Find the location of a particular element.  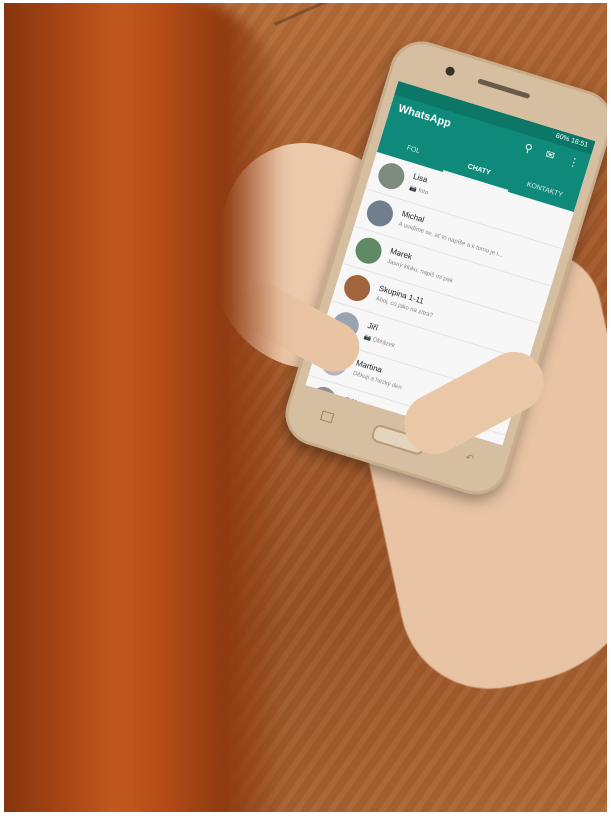

more-options-icon: ⋮ is located at coordinates (574, 163).